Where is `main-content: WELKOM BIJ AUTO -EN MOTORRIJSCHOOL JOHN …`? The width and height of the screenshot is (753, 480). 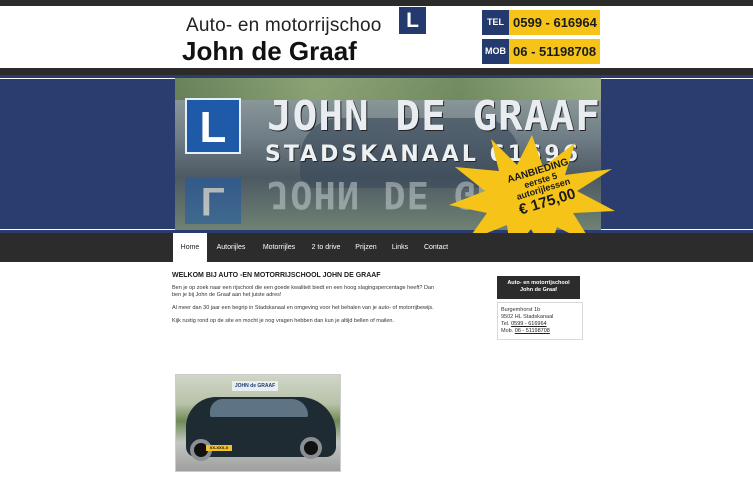 main-content: WELKOM BIJ AUTO -EN MOTORRIJSCHOOL JOHN … is located at coordinates (322, 298).